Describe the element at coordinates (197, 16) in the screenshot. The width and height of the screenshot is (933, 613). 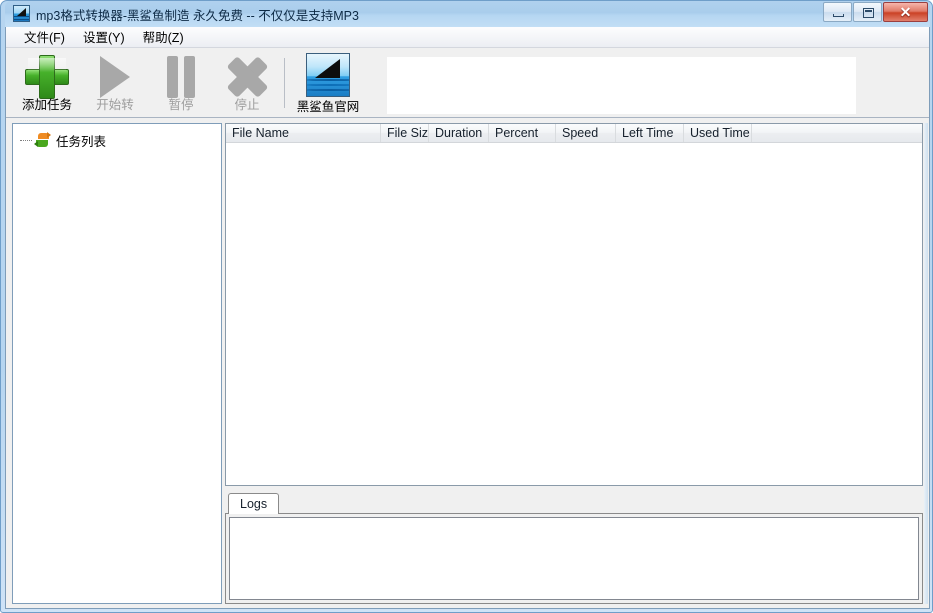
I see `window-title: mp3格式转换器-黑鲨鱼制造 永久免费 -- 不仅仅是支持MP3` at that location.